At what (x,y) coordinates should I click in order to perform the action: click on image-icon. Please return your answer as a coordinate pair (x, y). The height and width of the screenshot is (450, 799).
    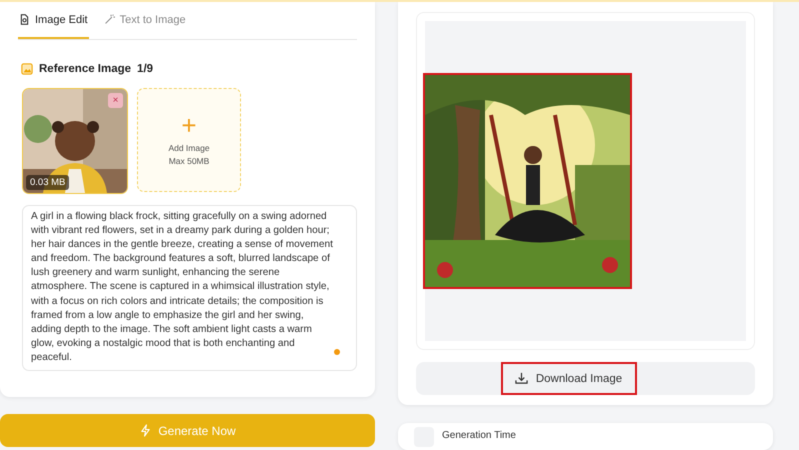
    Looking at the image, I should click on (27, 69).